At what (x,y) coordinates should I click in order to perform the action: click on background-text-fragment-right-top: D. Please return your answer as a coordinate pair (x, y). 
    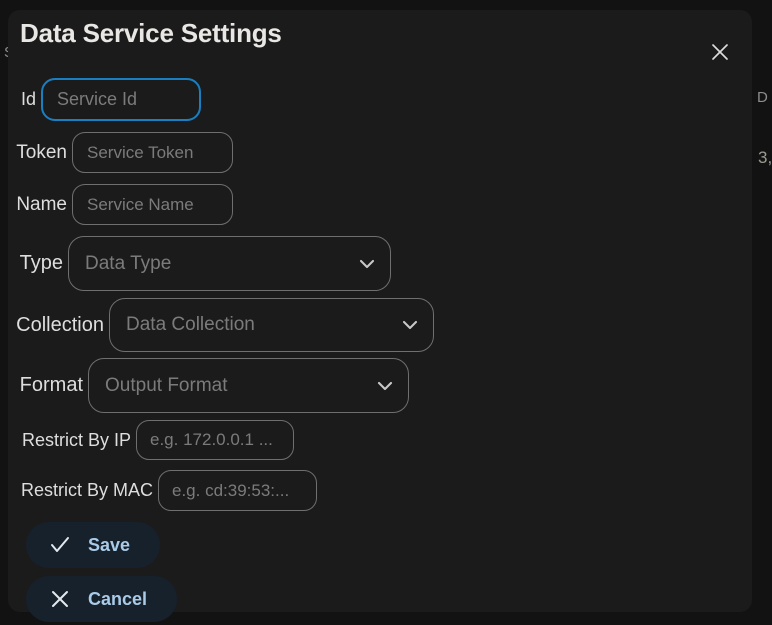
    Looking at the image, I should click on (762, 97).